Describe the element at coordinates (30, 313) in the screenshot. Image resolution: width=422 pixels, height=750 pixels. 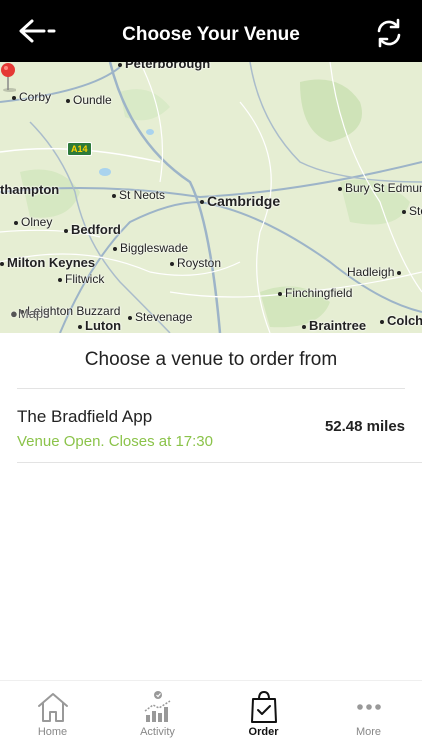
I see `maps-attribution: ●Maps` at that location.